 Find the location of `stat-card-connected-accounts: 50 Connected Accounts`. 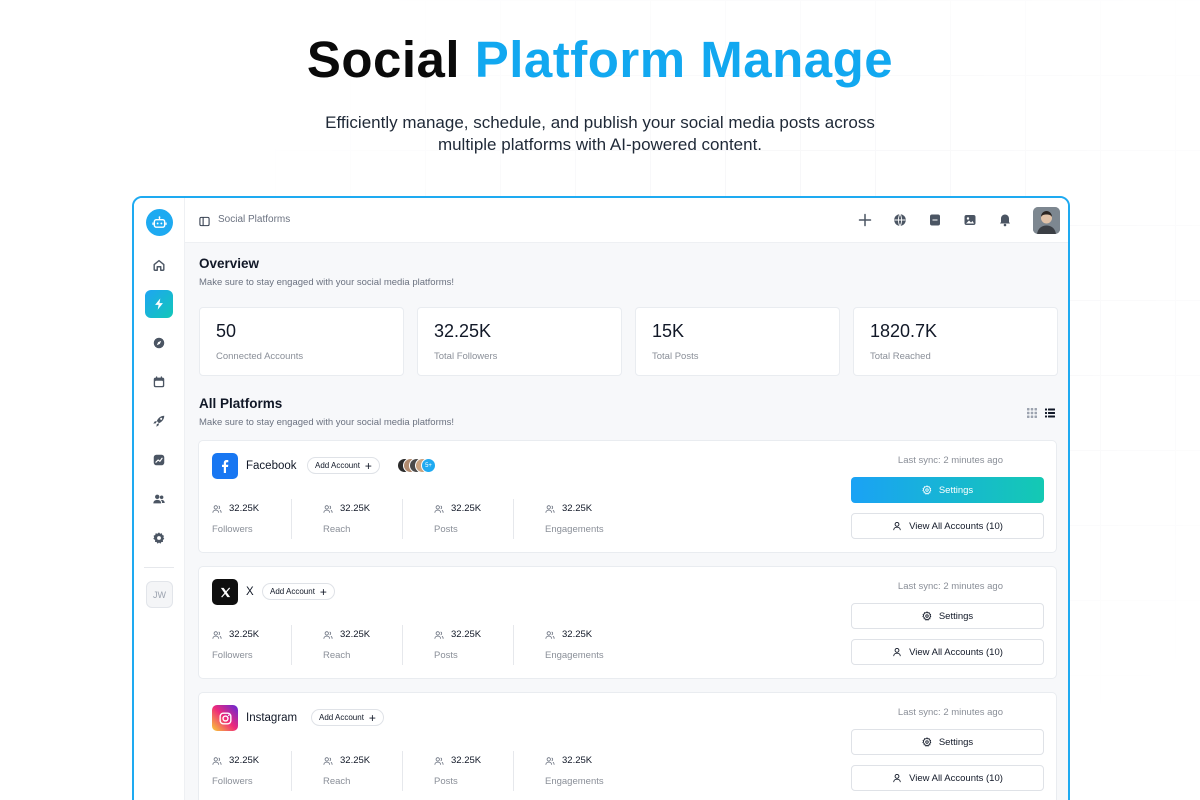

stat-card-connected-accounts: 50 Connected Accounts is located at coordinates (301, 341).